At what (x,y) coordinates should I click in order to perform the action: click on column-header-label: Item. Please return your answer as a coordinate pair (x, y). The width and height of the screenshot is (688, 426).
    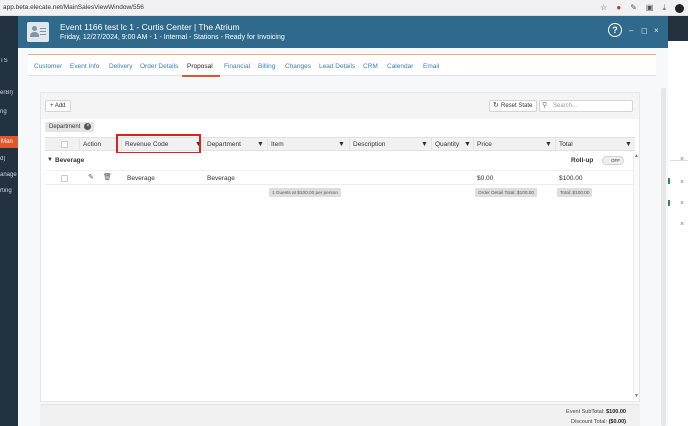
    Looking at the image, I should click on (277, 144).